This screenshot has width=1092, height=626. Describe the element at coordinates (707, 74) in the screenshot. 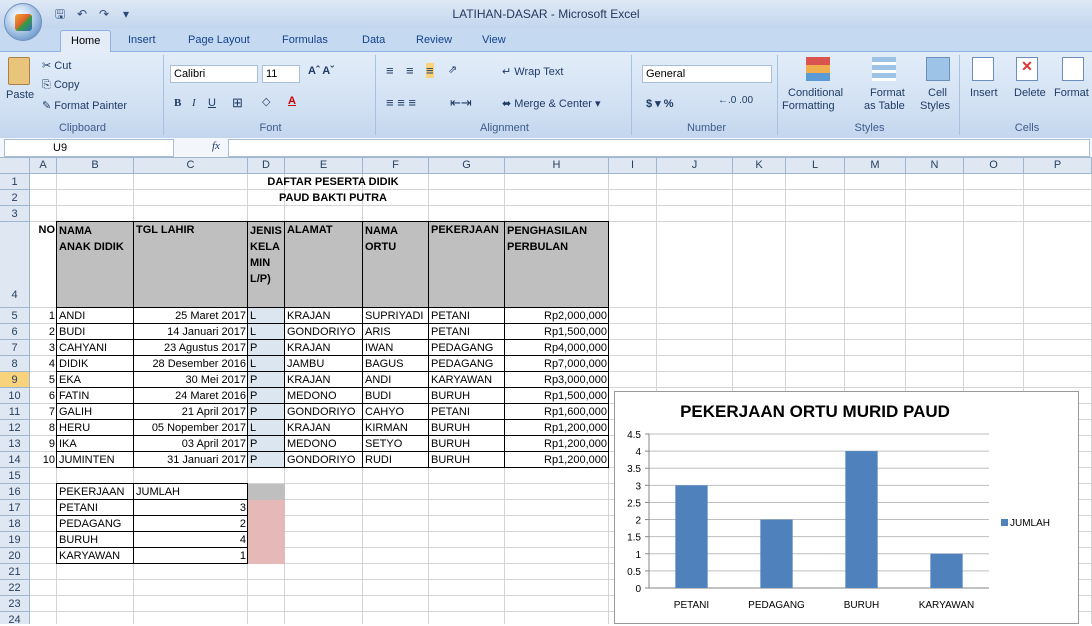

I see `number-format-select: General` at that location.